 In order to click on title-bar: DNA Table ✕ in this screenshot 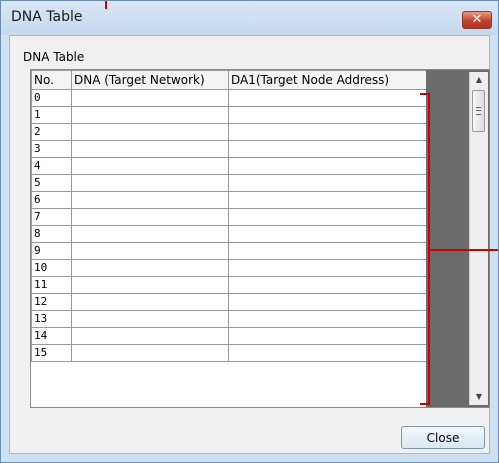, I will do `click(249, 18)`.